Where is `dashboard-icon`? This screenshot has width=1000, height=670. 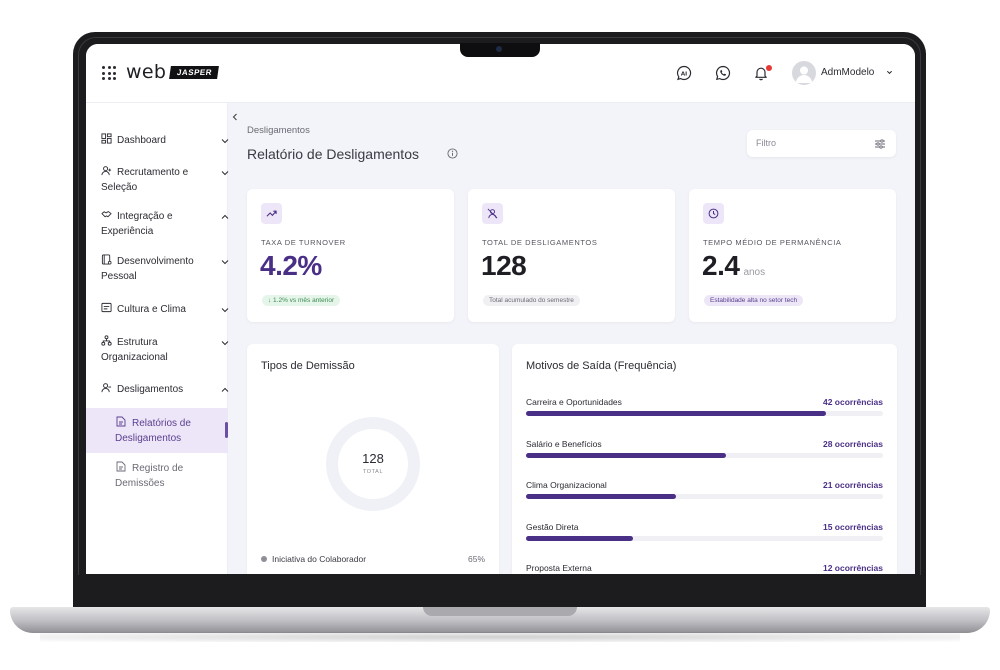
dashboard-icon is located at coordinates (106, 138).